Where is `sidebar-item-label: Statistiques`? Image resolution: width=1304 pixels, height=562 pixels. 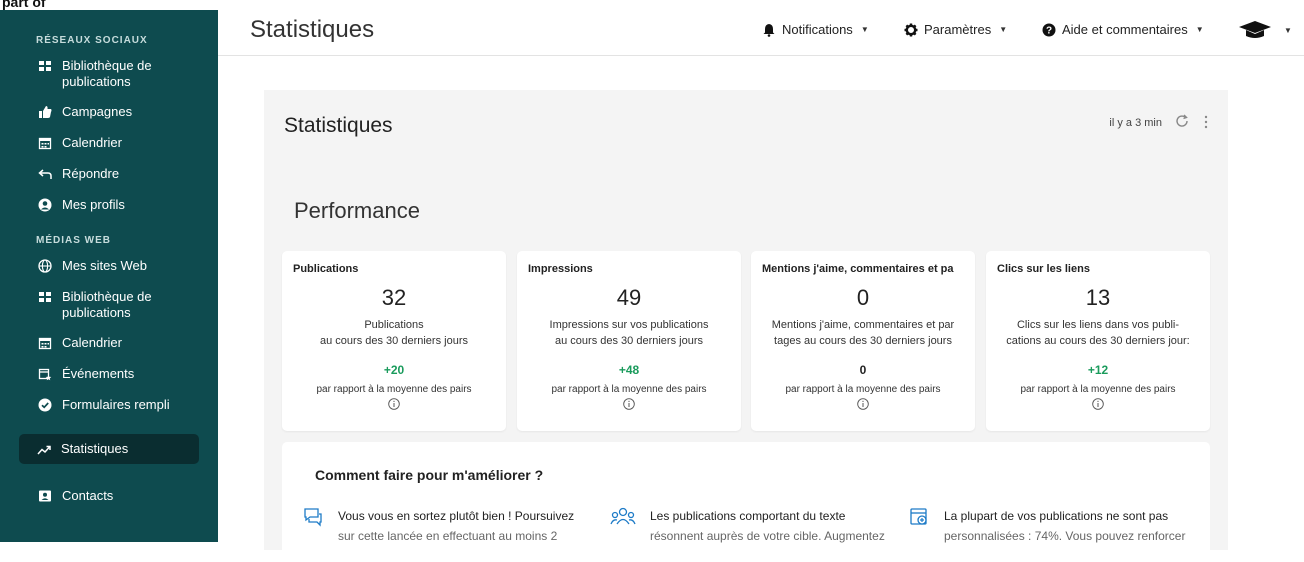
sidebar-item-label: Statistiques is located at coordinates (95, 448).